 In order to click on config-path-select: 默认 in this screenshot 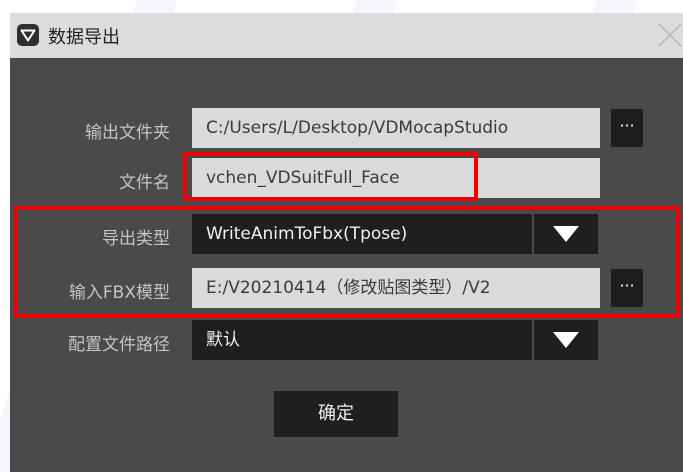, I will do `click(362, 340)`.